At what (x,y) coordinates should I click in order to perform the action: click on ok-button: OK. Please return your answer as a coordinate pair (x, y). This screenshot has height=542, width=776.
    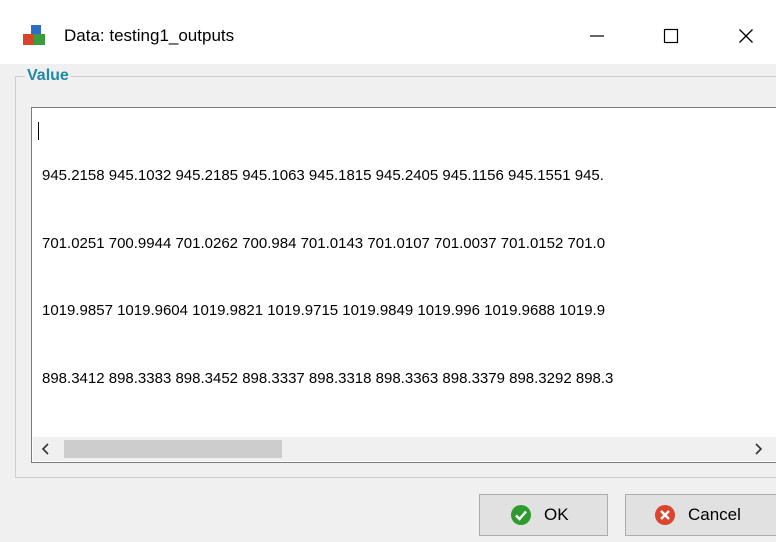
    Looking at the image, I should click on (543, 515).